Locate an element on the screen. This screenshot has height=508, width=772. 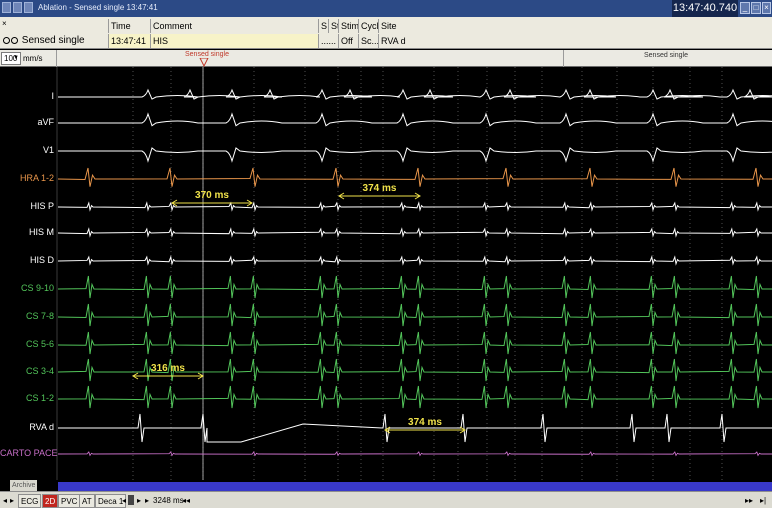
s-header: S is located at coordinates (323, 26).